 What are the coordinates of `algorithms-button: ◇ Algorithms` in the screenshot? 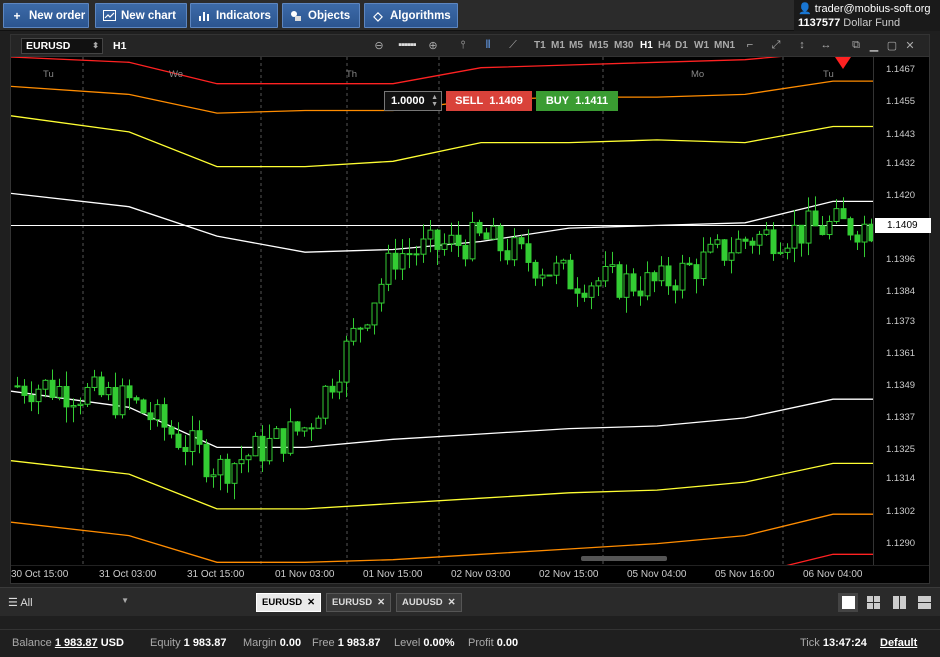 It's located at (411, 15).